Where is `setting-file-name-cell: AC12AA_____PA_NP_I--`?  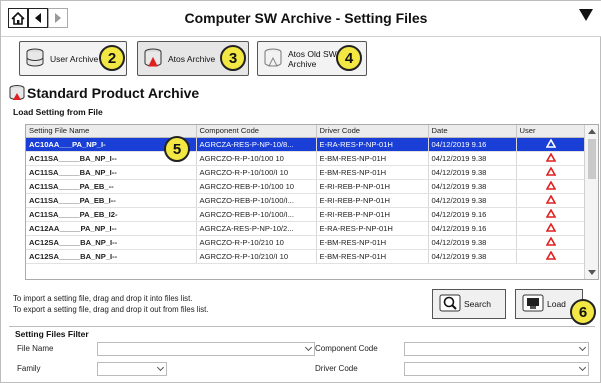 setting-file-name-cell: AC12AA_____PA_NP_I-- is located at coordinates (111, 229).